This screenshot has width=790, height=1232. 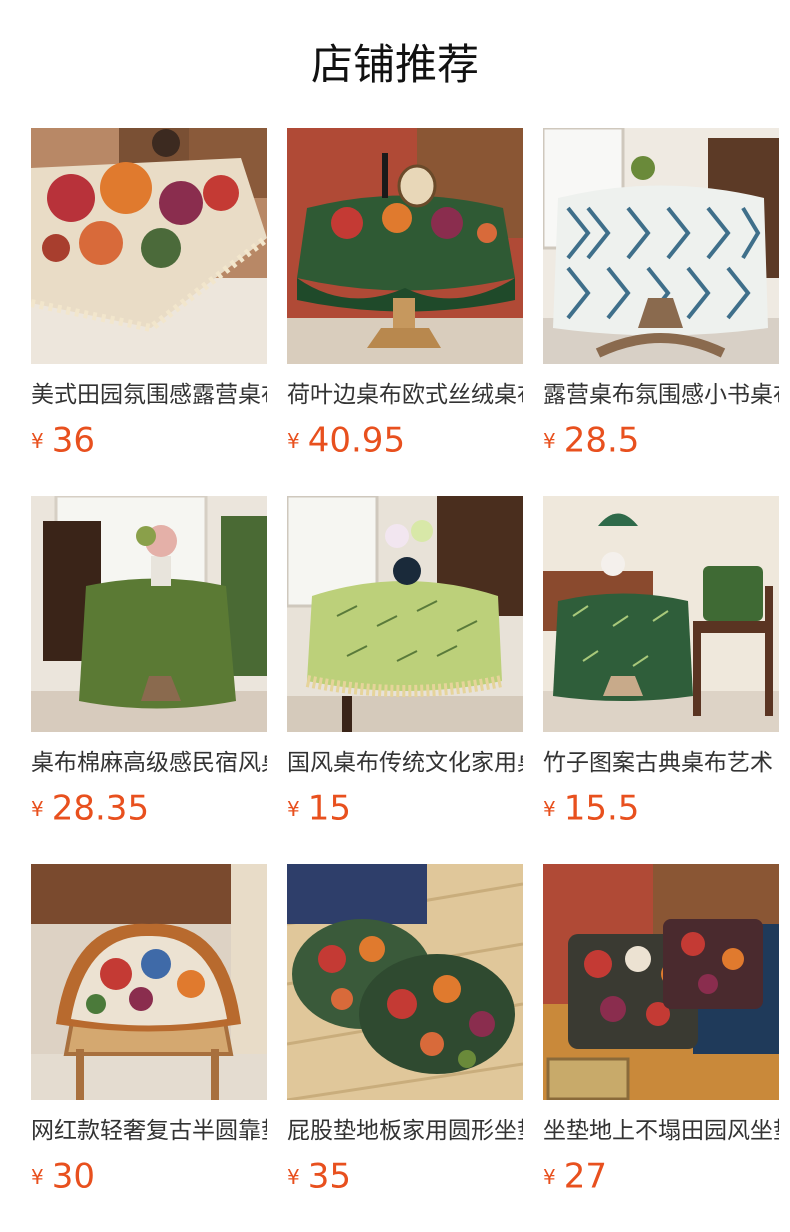 I want to click on product-name: 露营桌布氛围感小书桌布, so click(x=661, y=395).